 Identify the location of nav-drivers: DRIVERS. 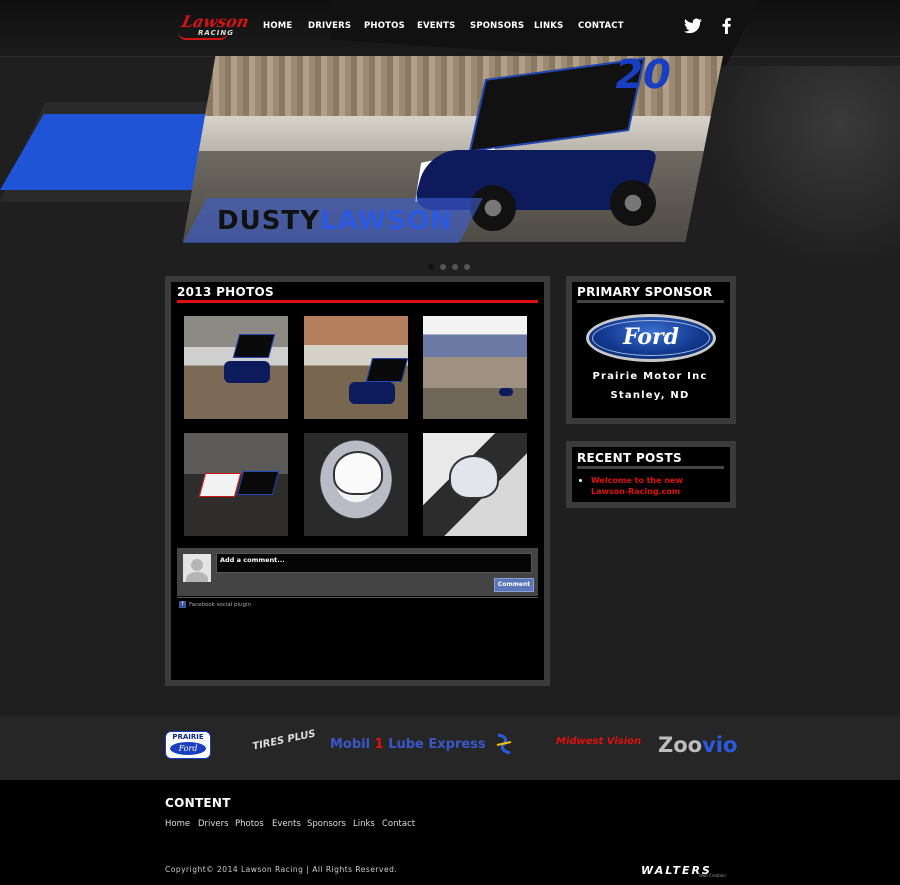
(329, 26).